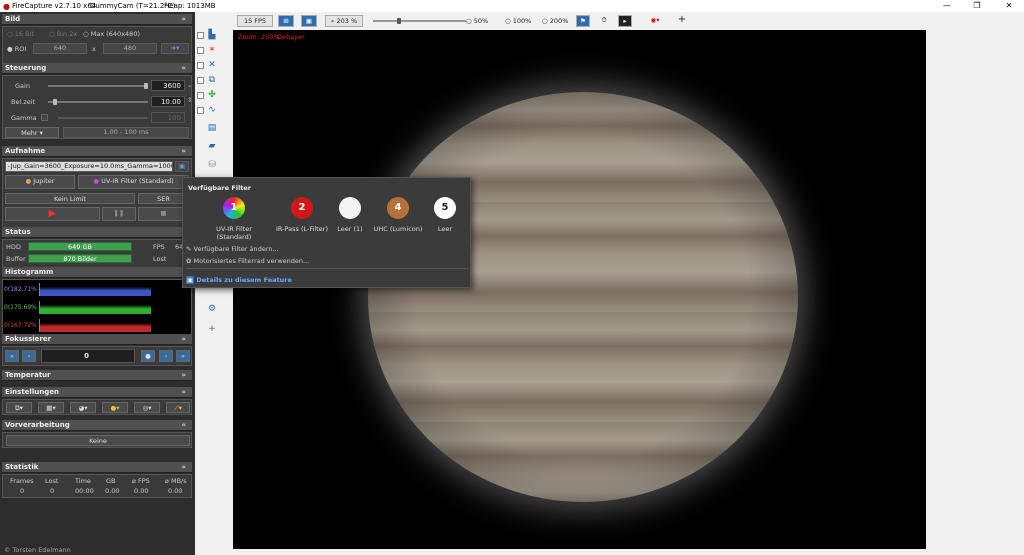  Describe the element at coordinates (398, 208) in the screenshot. I see `filter-4-icon: 4` at that location.